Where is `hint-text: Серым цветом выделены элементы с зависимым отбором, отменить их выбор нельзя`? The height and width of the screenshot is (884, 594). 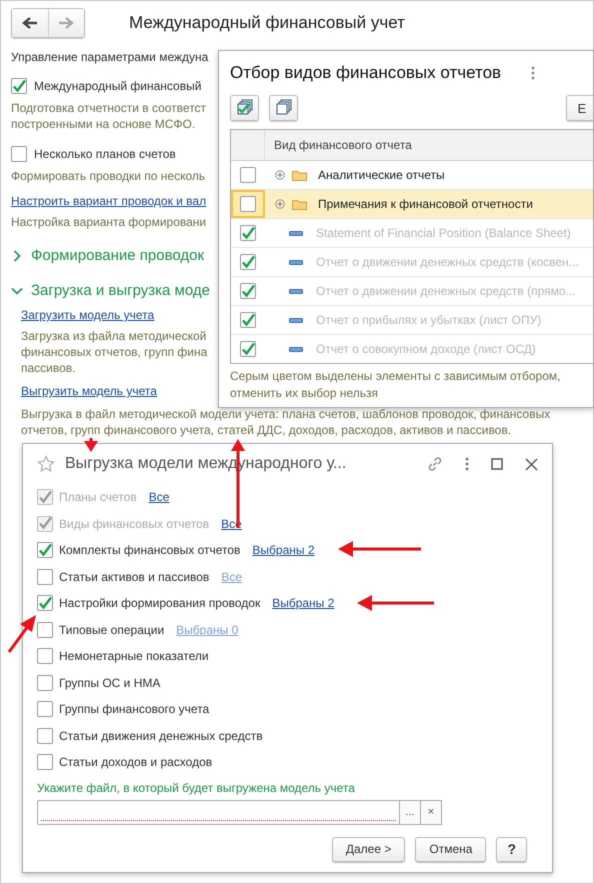
hint-text: Серым цветом выделены элементы с зависимым отбором, отменить их выбор нельзя is located at coordinates (396, 385).